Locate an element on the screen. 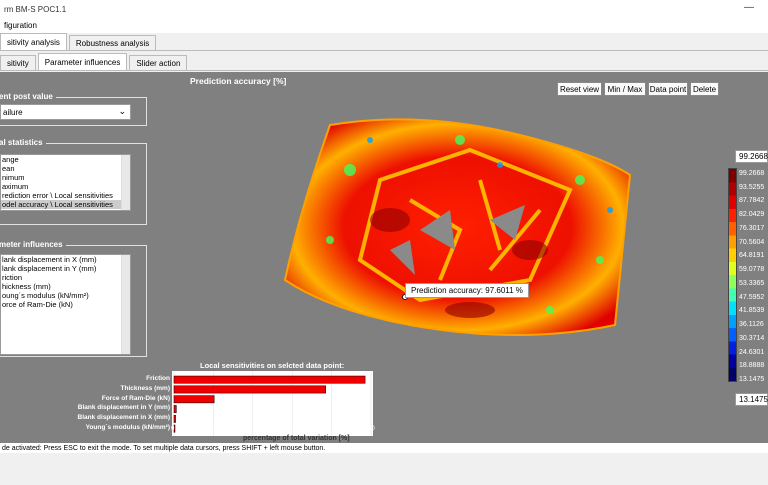 This screenshot has width=768, height=485. plot-title: Prediction accuracy [%] is located at coordinates (238, 81).